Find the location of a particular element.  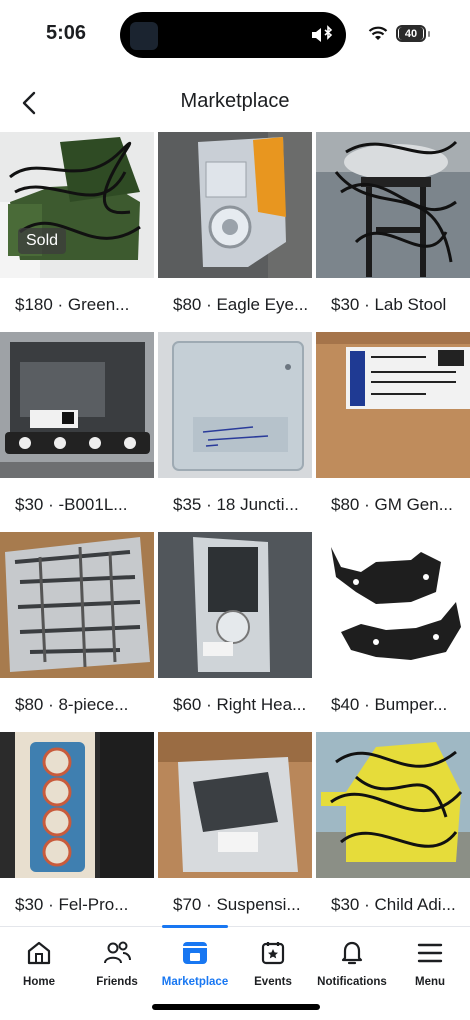

dynamic-island is located at coordinates (233, 35).